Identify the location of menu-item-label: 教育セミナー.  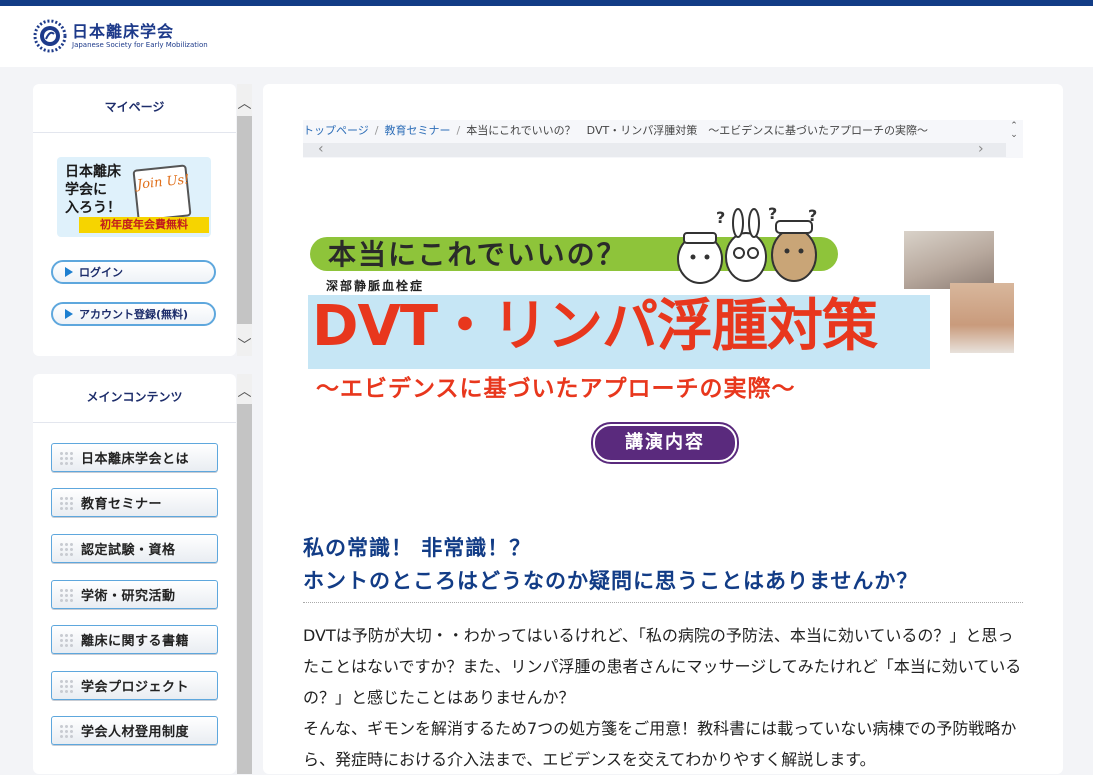
(122, 504).